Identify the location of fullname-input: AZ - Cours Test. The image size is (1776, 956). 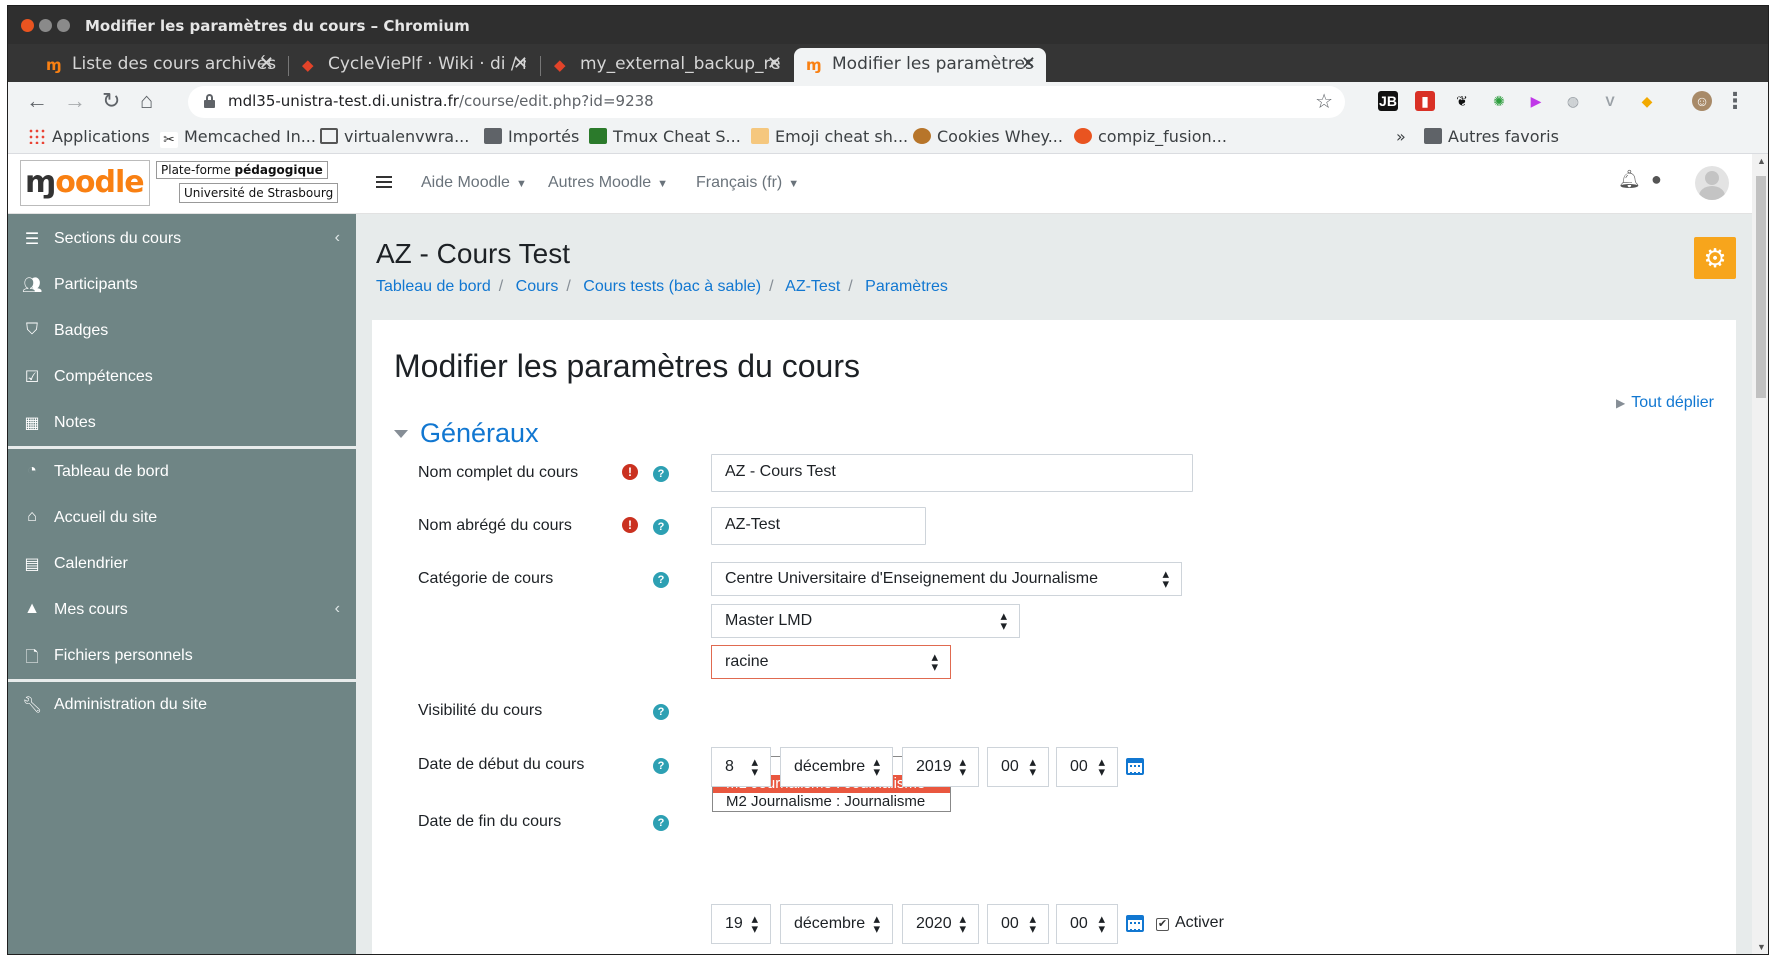
(952, 473).